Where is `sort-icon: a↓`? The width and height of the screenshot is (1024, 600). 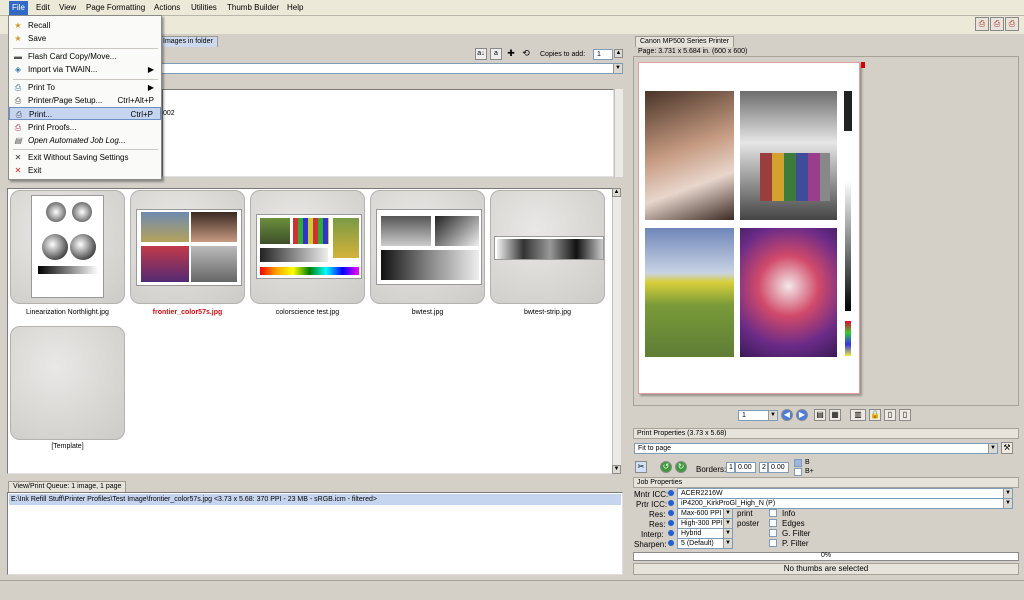 sort-icon: a↓ is located at coordinates (481, 54).